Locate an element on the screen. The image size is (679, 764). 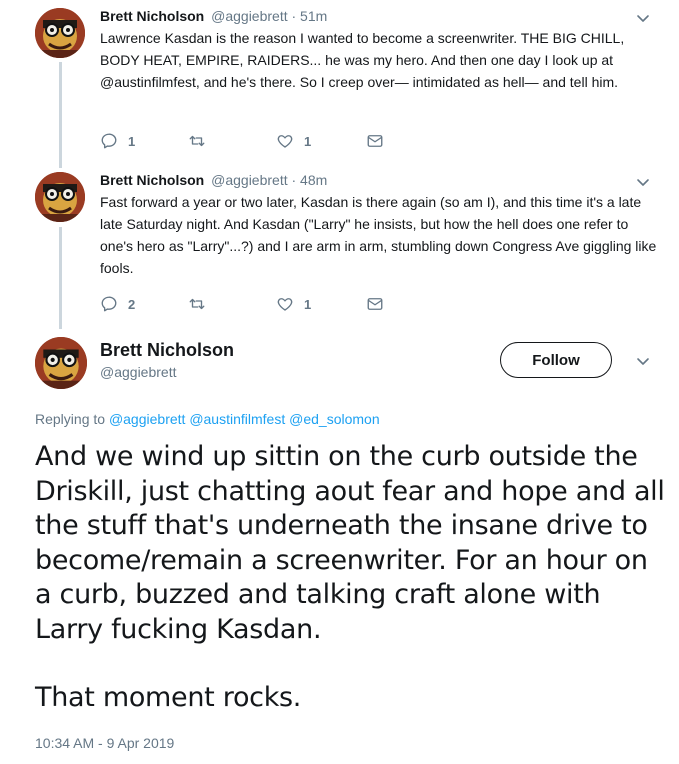
replying-prefix: Replying to is located at coordinates (70, 419).